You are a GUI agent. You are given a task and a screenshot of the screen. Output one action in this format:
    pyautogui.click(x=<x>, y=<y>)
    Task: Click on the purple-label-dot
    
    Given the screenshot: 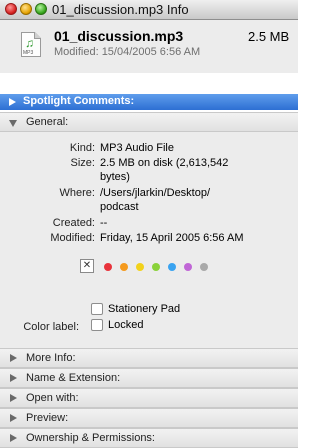 What is the action you would take?
    pyautogui.click(x=188, y=267)
    